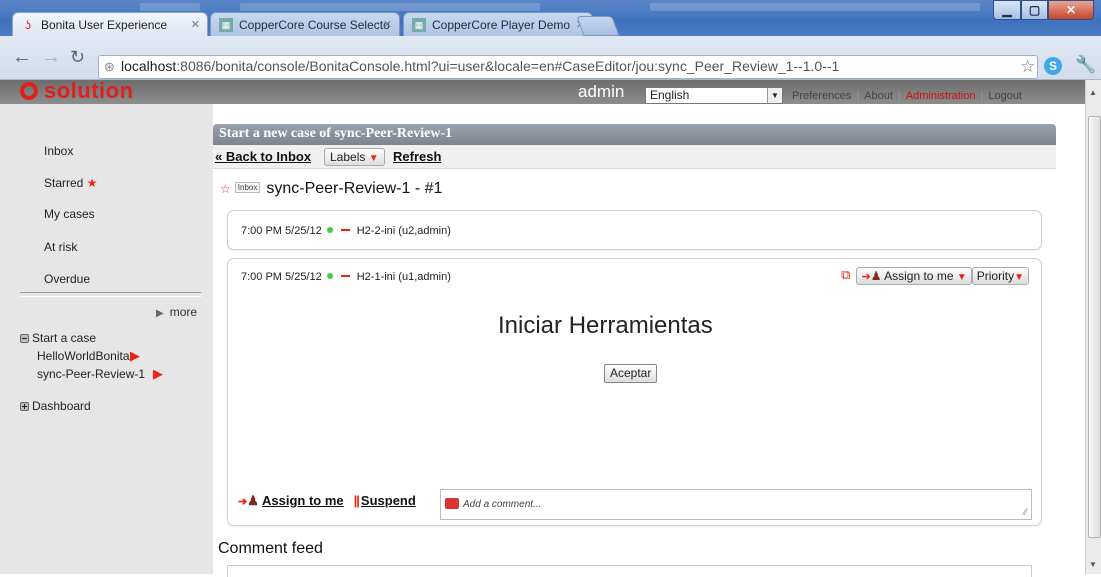  What do you see at coordinates (1034, 10) in the screenshot?
I see `maximize-button: ▢` at bounding box center [1034, 10].